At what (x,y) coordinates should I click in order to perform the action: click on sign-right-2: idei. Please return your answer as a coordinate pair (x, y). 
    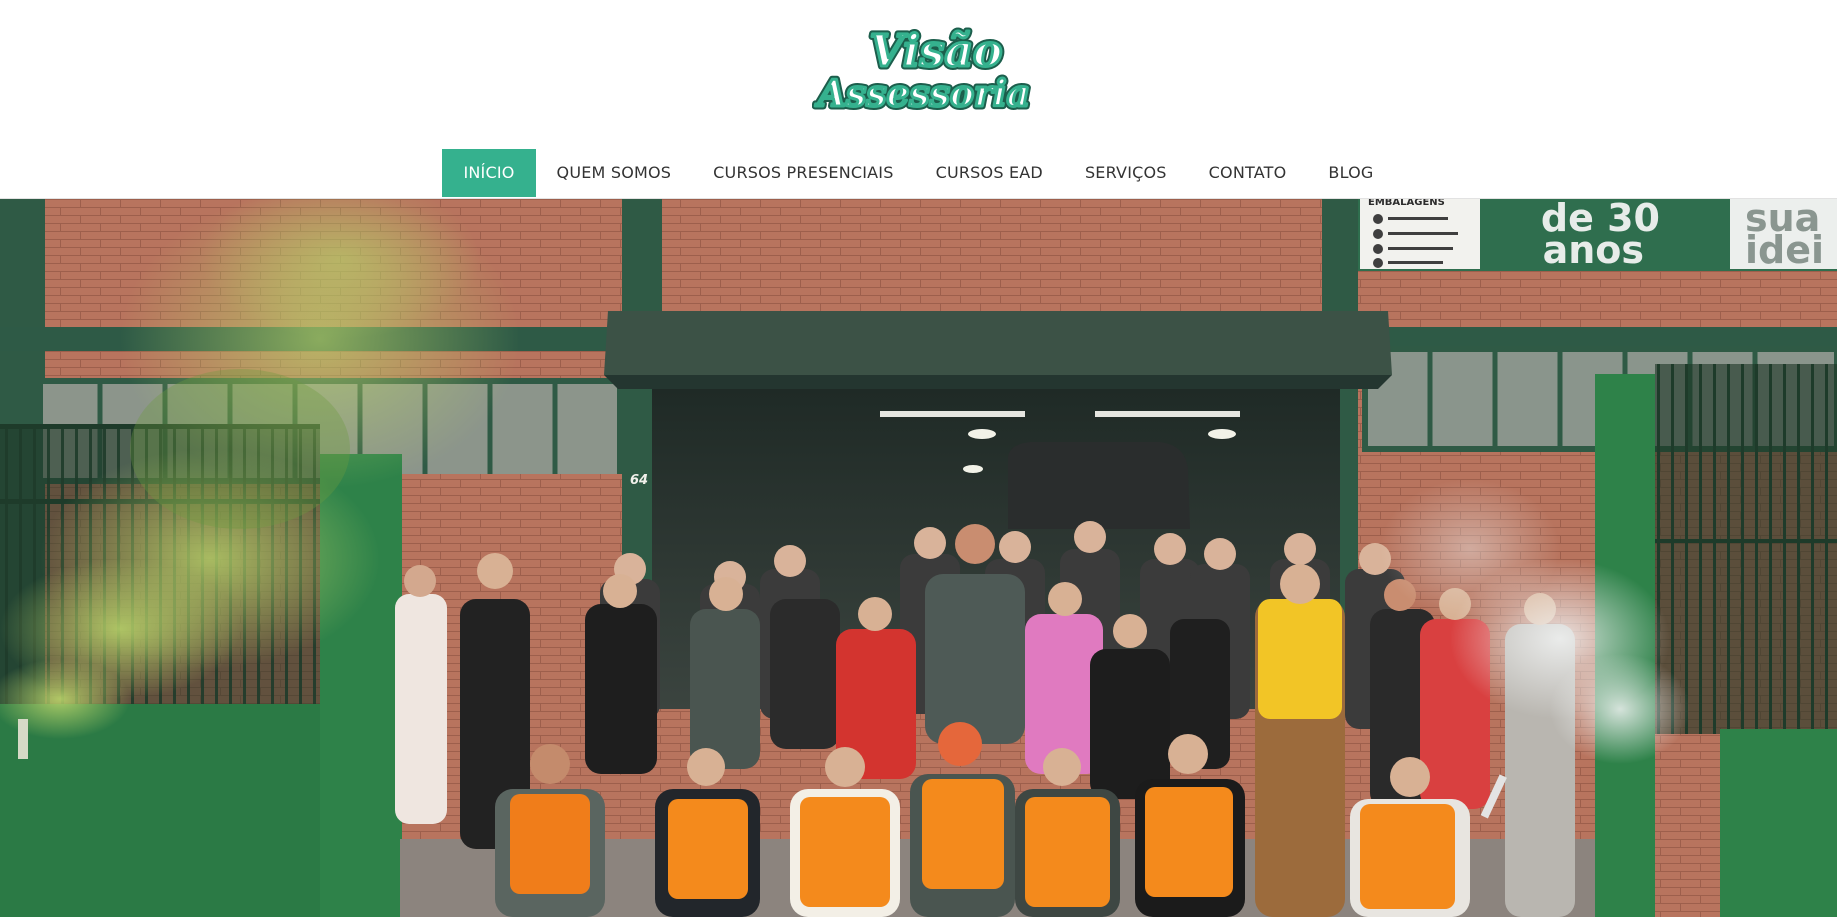
    Looking at the image, I should click on (1784, 250).